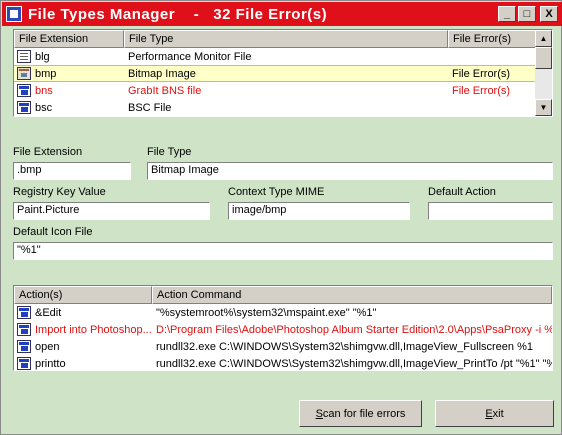  What do you see at coordinates (462, 192) in the screenshot?
I see `default-action-label: Default Action` at bounding box center [462, 192].